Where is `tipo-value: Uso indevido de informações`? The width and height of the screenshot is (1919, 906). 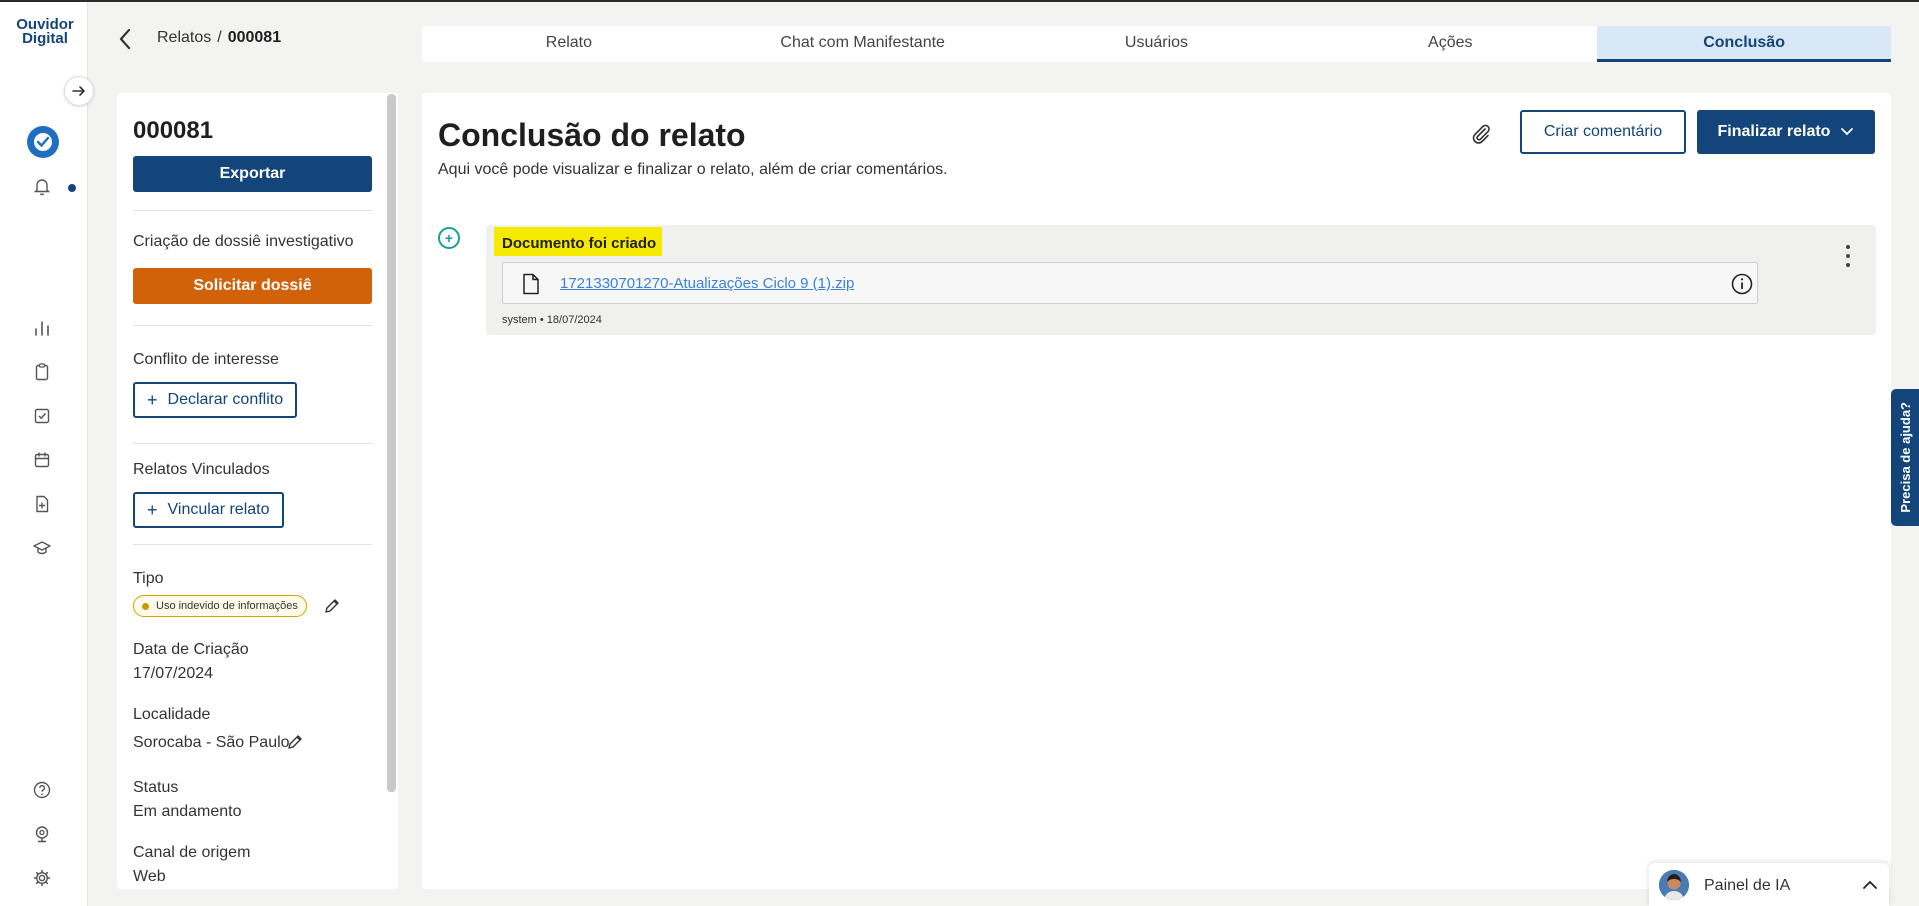
tipo-value: Uso indevido de informações is located at coordinates (227, 606).